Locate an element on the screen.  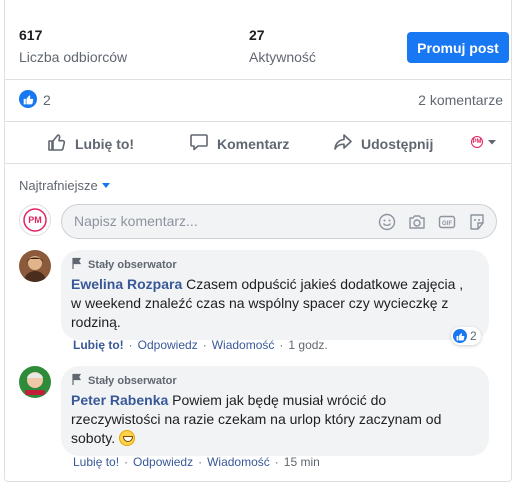
comment-author-link: Peter Rabenka is located at coordinates (119, 400).